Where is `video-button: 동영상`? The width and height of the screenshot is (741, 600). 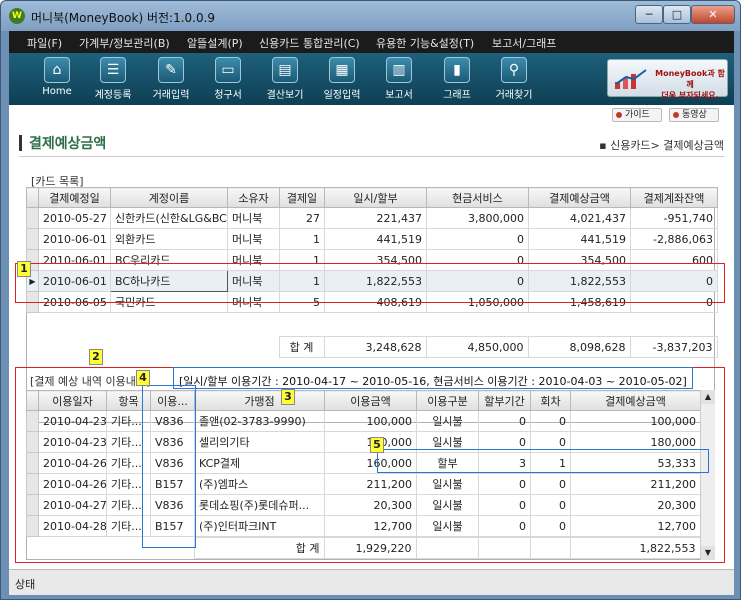 video-button: 동영상 is located at coordinates (694, 115).